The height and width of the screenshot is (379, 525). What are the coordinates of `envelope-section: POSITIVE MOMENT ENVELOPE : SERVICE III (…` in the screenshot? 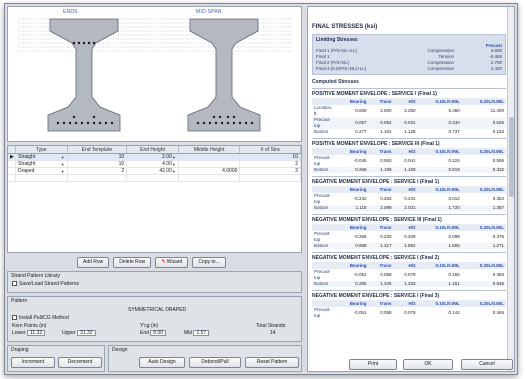 It's located at (409, 155).